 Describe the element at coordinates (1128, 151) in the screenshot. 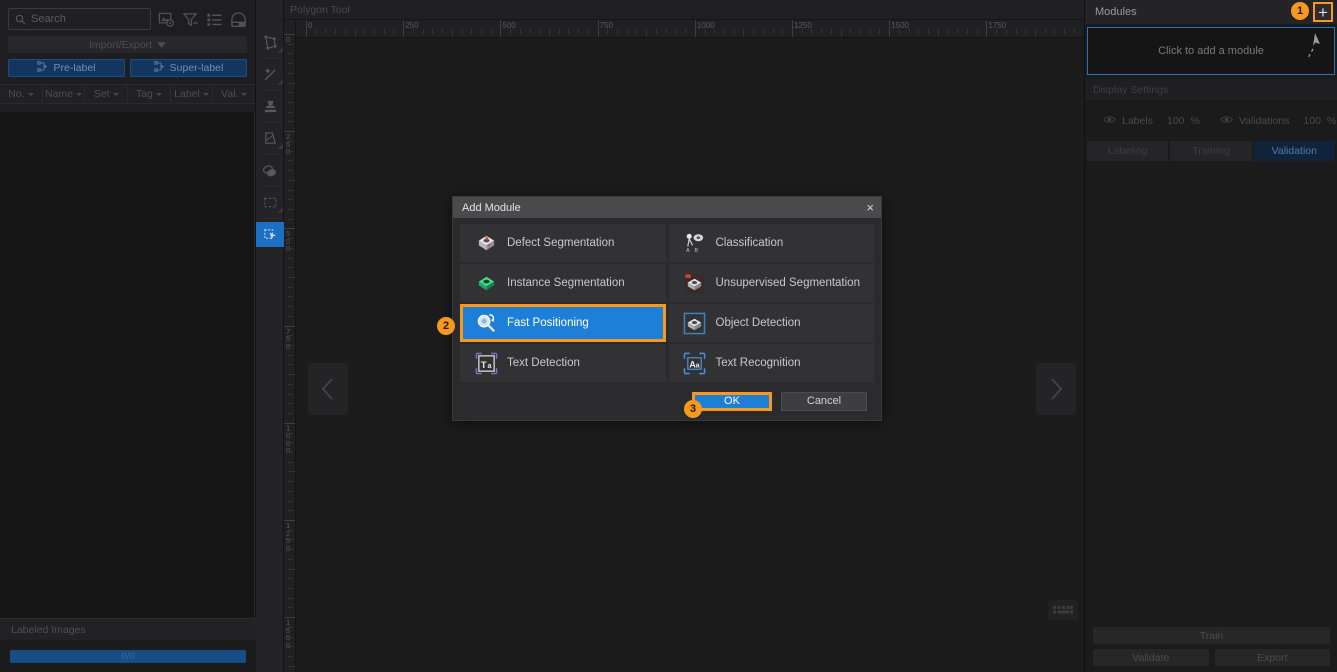

I see `tab-labeling: Labeling` at that location.